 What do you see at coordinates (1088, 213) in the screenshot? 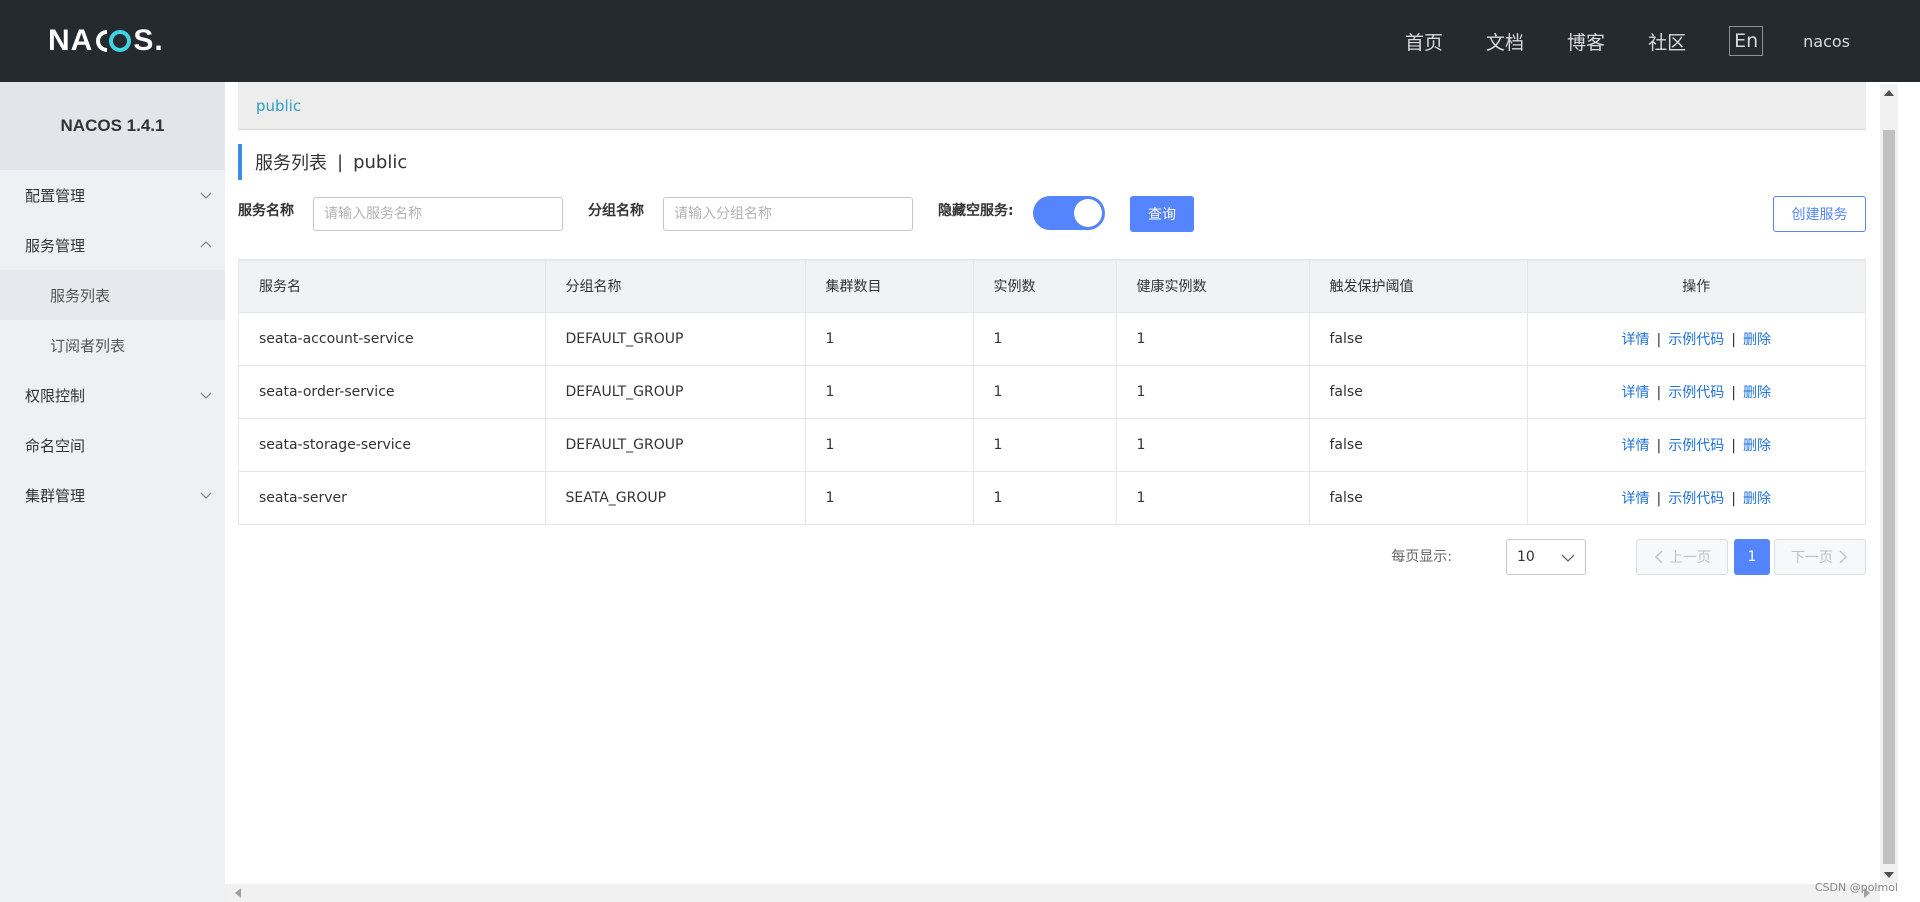
I see `toggle-knob` at bounding box center [1088, 213].